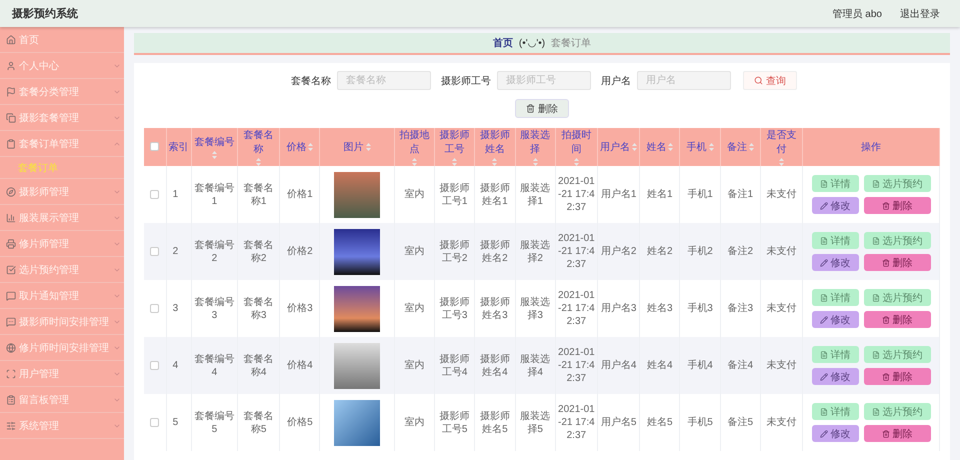 Image resolution: width=960 pixels, height=460 pixels. Describe the element at coordinates (532, 43) in the screenshot. I see `breadcrumb-emoticon: (•'◡'•)` at that location.